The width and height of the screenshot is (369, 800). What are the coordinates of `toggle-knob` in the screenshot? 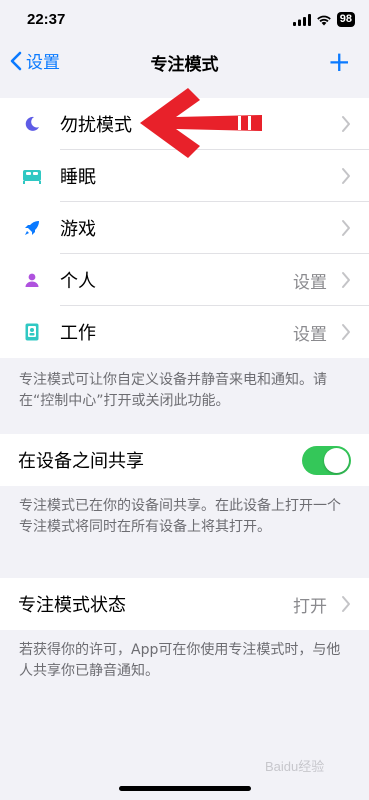 It's located at (336, 460).